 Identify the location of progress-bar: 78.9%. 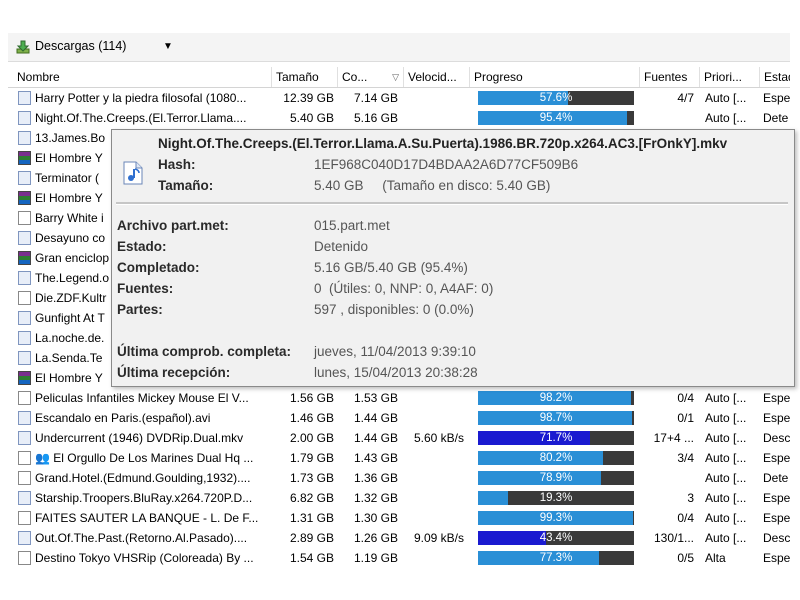
(556, 478).